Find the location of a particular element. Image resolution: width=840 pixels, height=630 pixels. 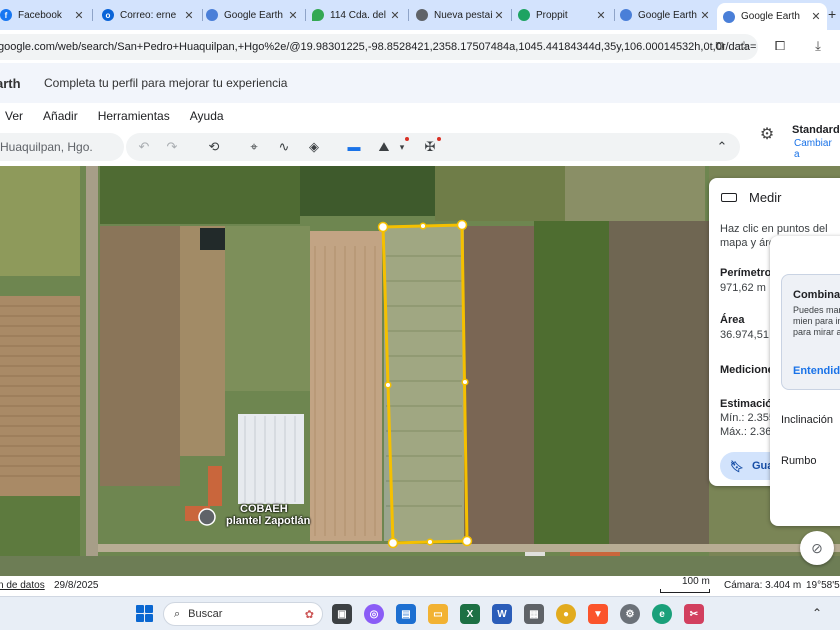

school-pin-icon is located at coordinates (207, 517).